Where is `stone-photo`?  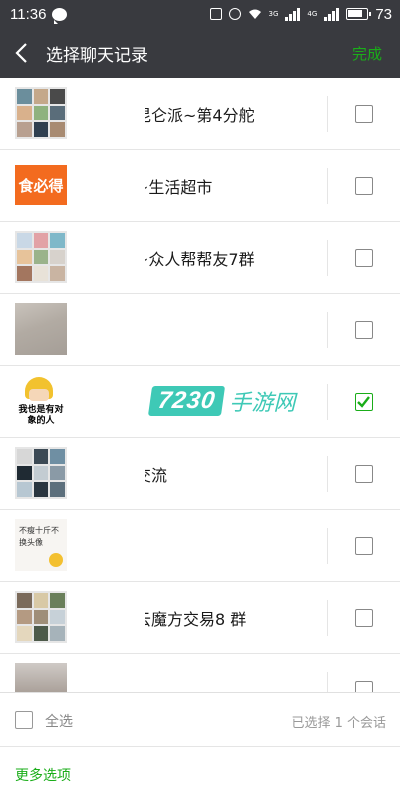 stone-photo is located at coordinates (41, 329).